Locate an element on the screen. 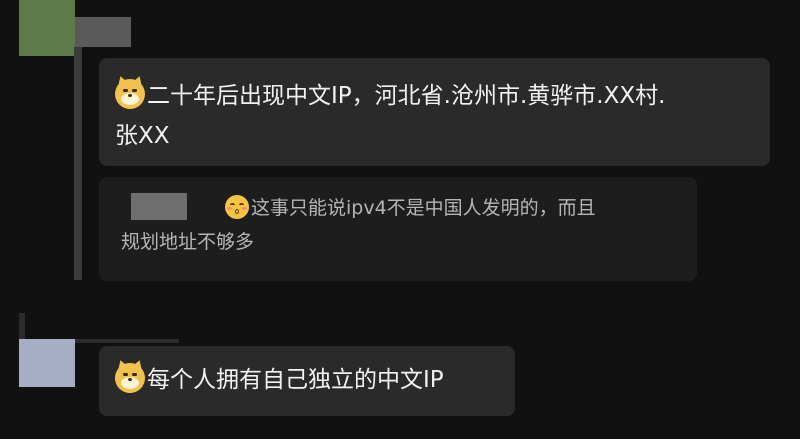  thread-line is located at coordinates (78, 163).